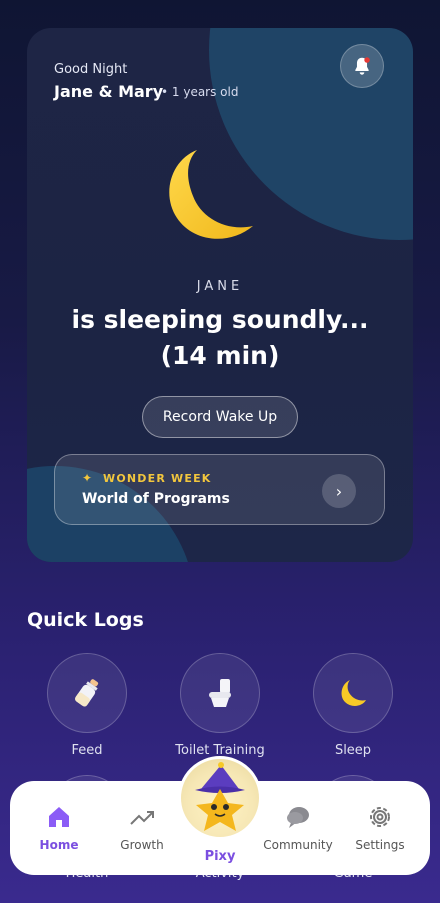 The height and width of the screenshot is (903, 440). I want to click on nav-label: Home, so click(59, 845).